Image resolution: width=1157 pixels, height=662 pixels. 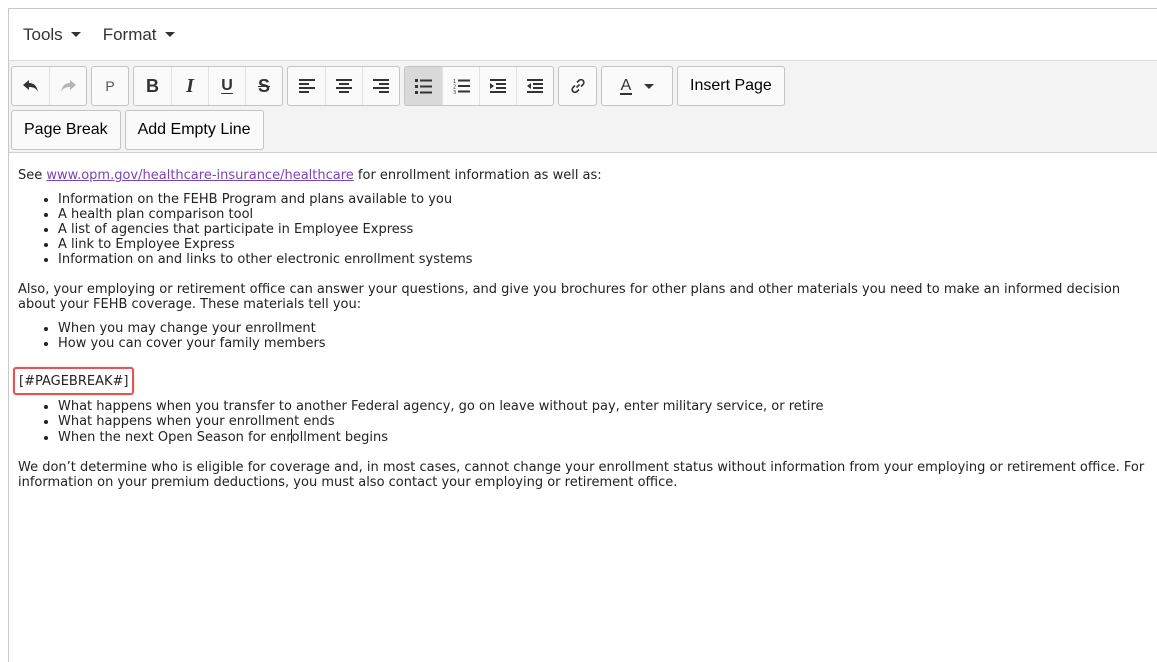 I want to click on link-group, so click(x=577, y=86).